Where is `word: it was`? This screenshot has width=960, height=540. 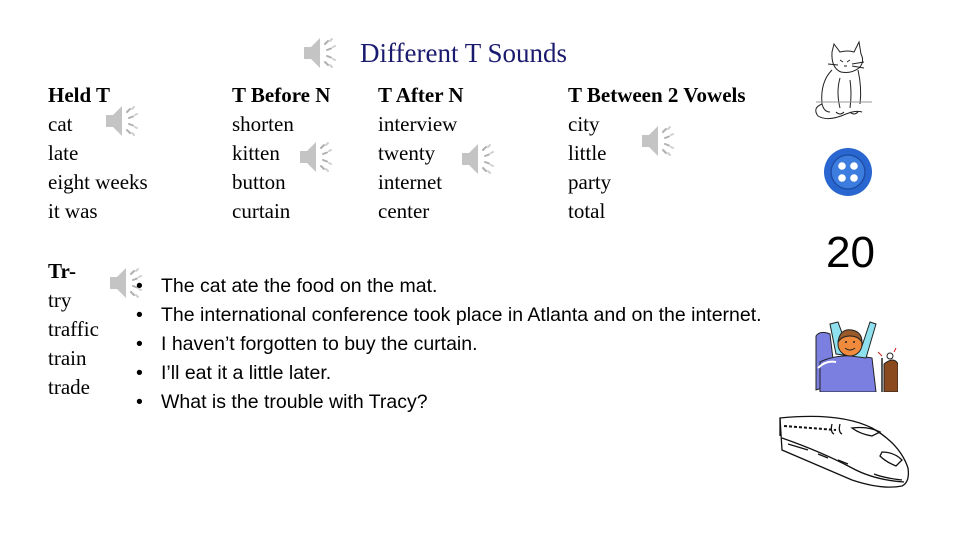 word: it was is located at coordinates (73, 211).